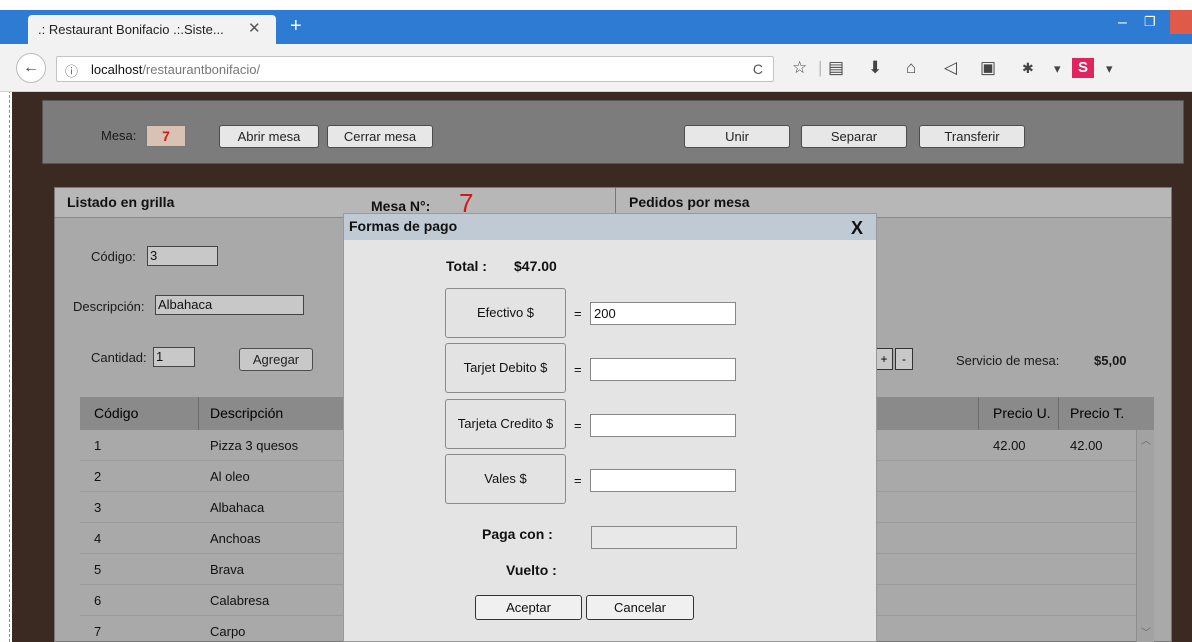 This screenshot has width=1192, height=642. I want to click on agregar-button: Agregar, so click(276, 359).